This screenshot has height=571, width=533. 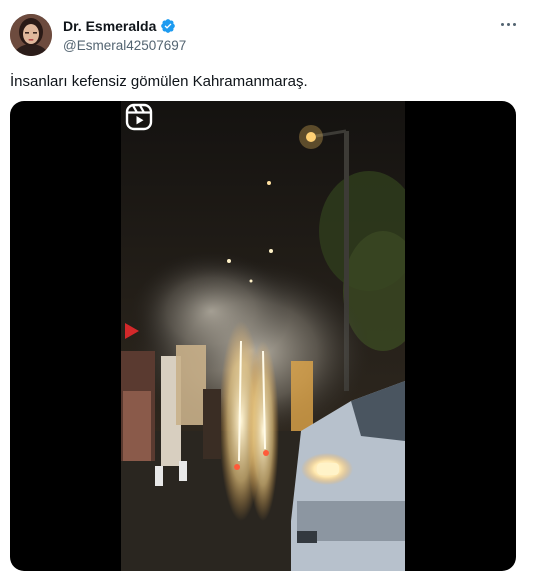 I want to click on avatar, so click(x=31, y=35).